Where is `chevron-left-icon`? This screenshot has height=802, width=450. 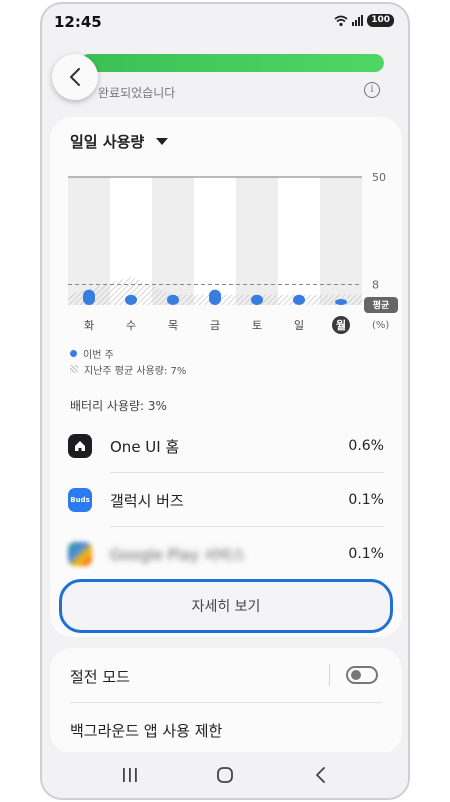
chevron-left-icon is located at coordinates (75, 77).